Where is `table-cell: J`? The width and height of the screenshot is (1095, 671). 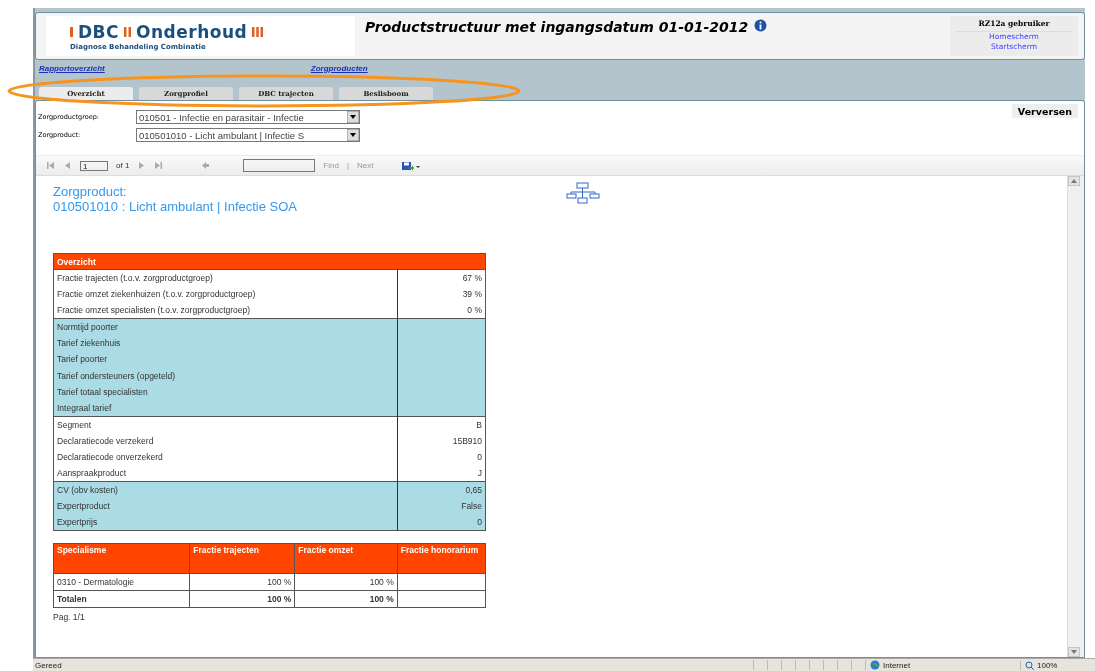 table-cell: J is located at coordinates (441, 473).